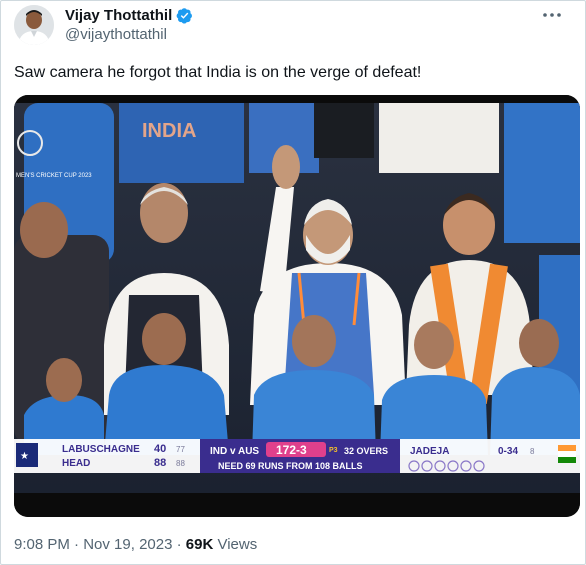 This screenshot has height=565, width=586. I want to click on author-avatar, so click(34, 25).